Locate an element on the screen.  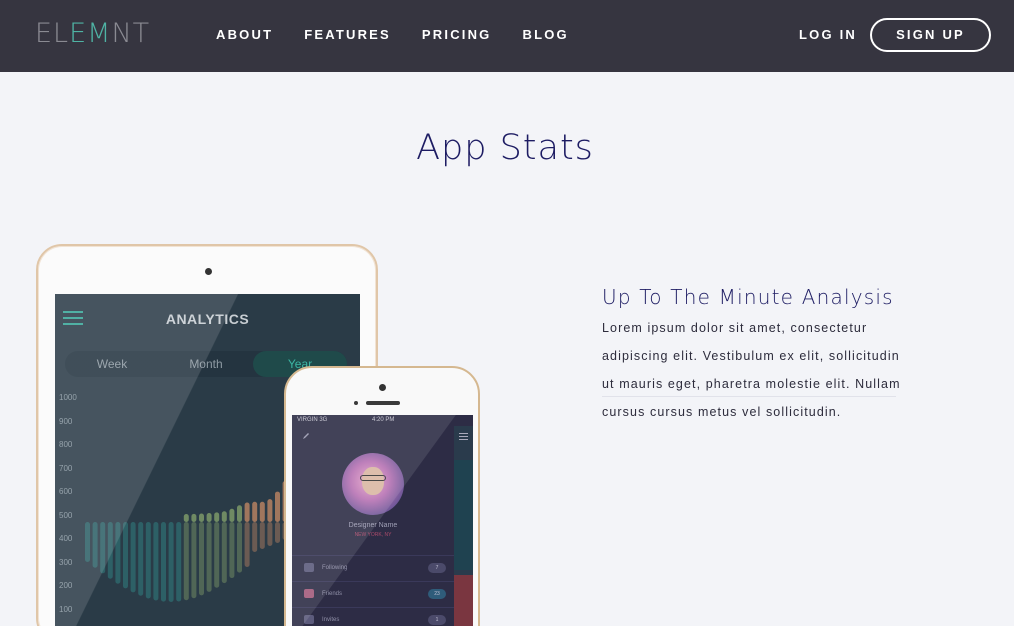
count-badge: 23 is located at coordinates (437, 594).